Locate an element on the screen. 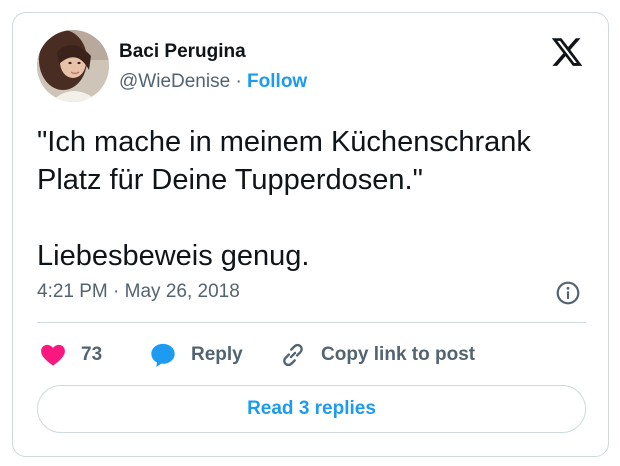 This screenshot has width=620, height=466. tweet-timestamp: 4:21 PM · May 26, 2018 is located at coordinates (138, 292).